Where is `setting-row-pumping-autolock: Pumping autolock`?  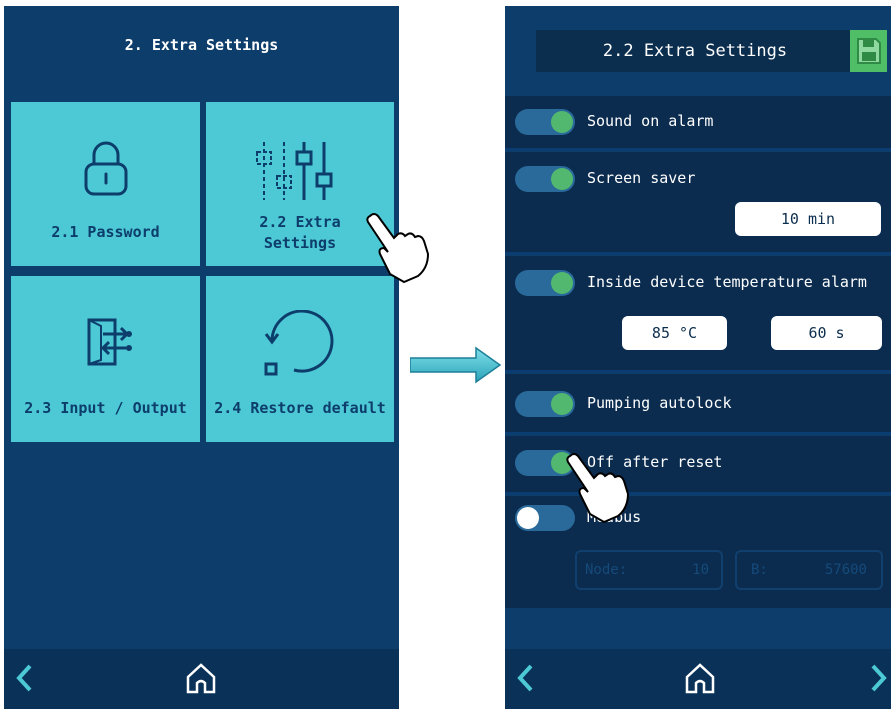 setting-row-pumping-autolock: Pumping autolock is located at coordinates (698, 404).